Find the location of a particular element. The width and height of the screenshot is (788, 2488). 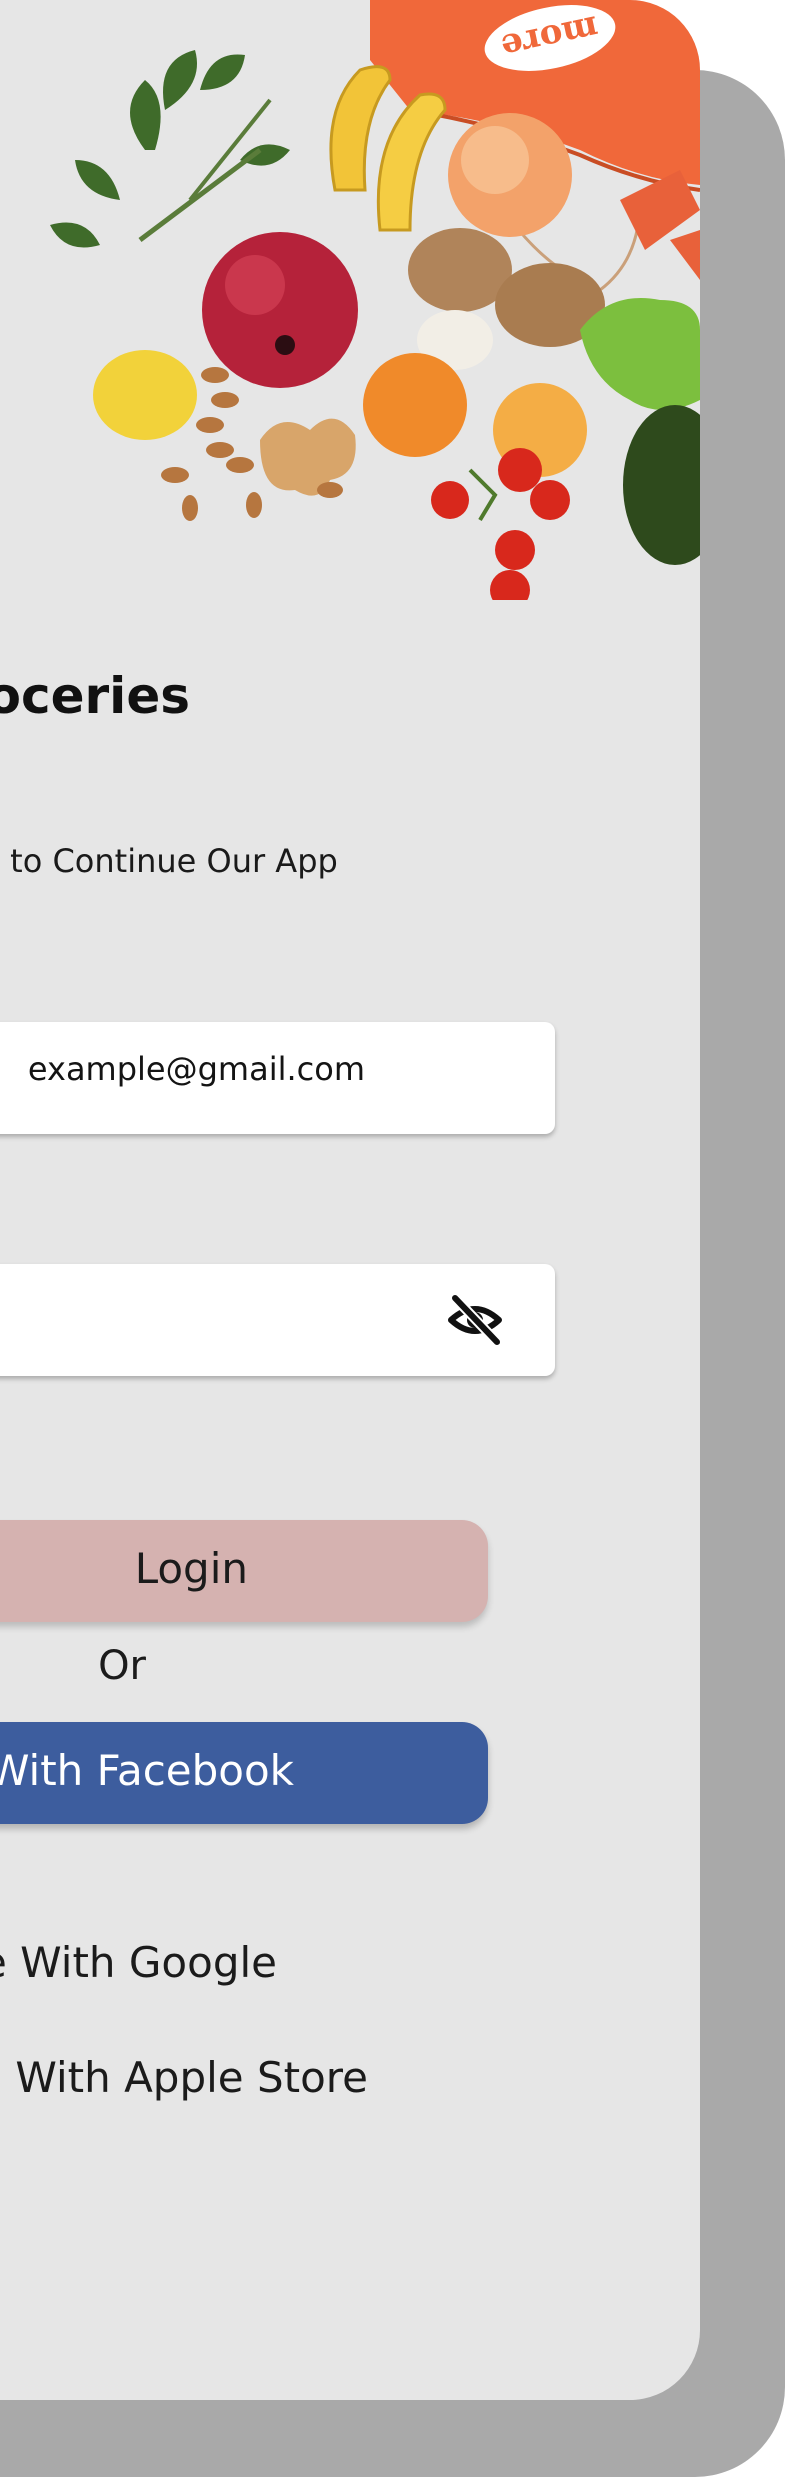

page-title: Groceries is located at coordinates (95, 696).